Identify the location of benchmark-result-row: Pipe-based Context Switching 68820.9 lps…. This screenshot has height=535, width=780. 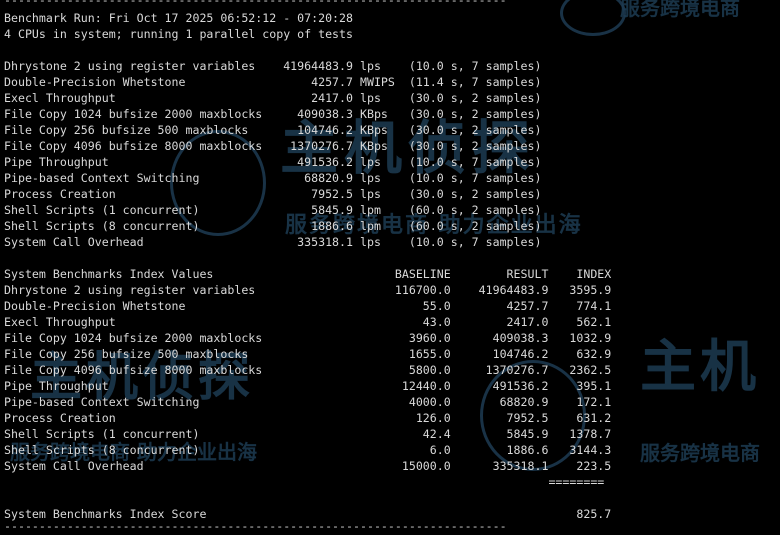
(273, 178).